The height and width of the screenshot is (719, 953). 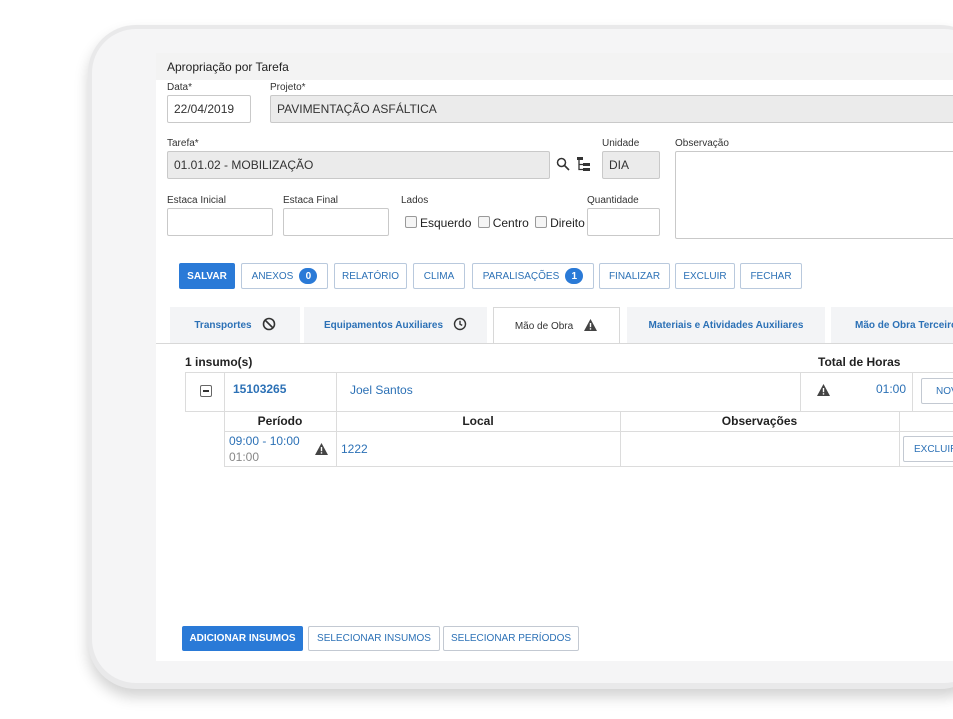 I want to click on tab-mao-de-obra-terceiro-label: Mão de Obra Terceiro, so click(x=904, y=325).